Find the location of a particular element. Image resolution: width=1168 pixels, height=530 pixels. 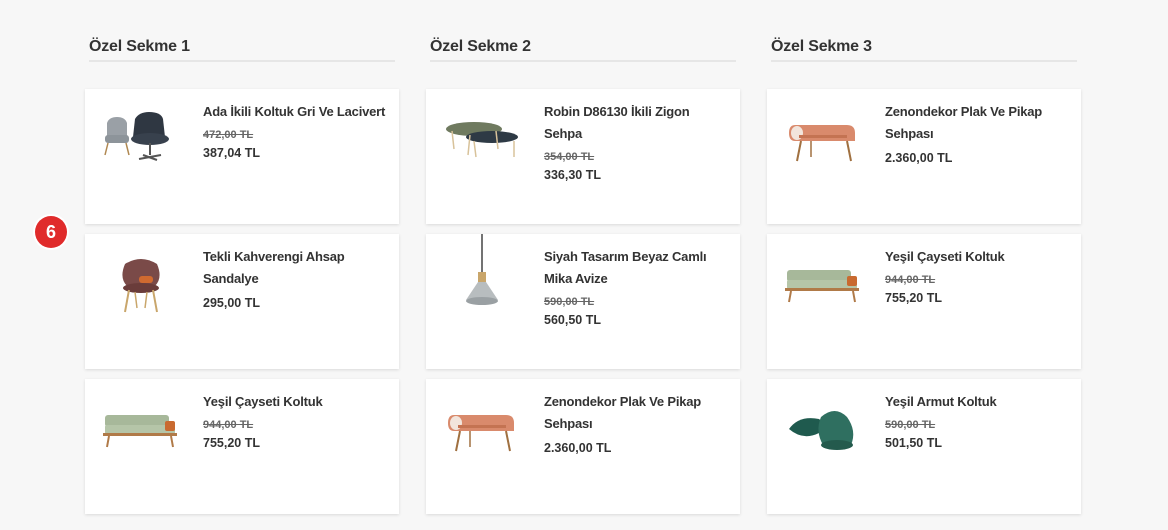

product-name: Tekli Kahverengi Ahsap Sandalye is located at coordinates (296, 268).